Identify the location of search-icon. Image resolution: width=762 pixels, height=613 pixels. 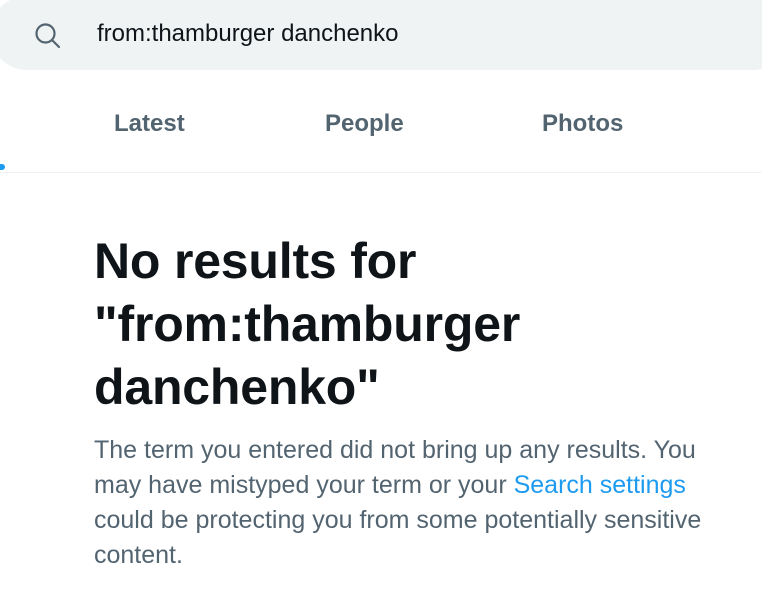
(48, 36).